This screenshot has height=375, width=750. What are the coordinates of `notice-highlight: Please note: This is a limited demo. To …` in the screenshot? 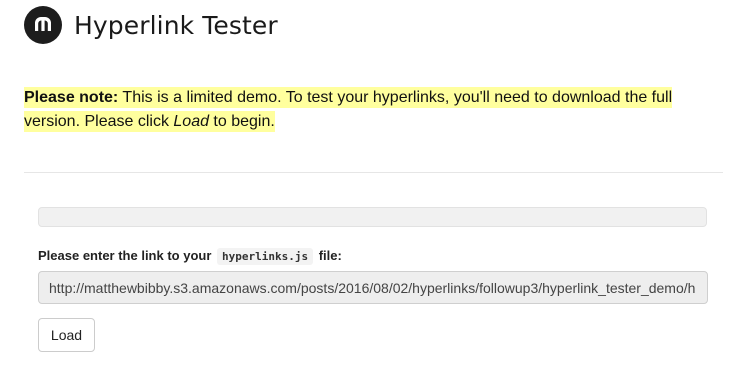 It's located at (348, 109).